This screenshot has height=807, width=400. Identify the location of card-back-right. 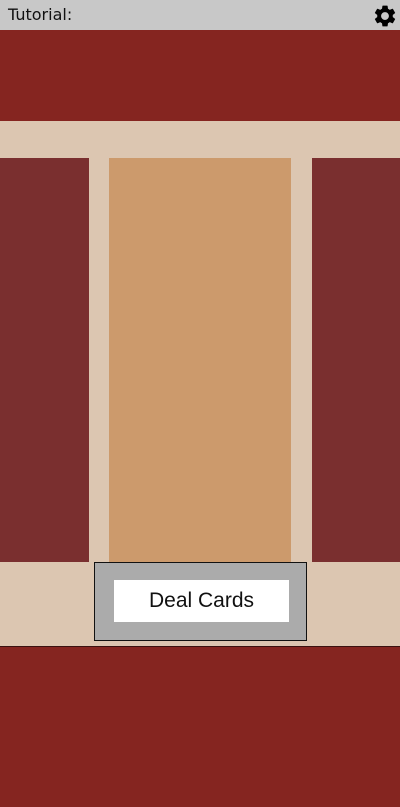
(356, 360).